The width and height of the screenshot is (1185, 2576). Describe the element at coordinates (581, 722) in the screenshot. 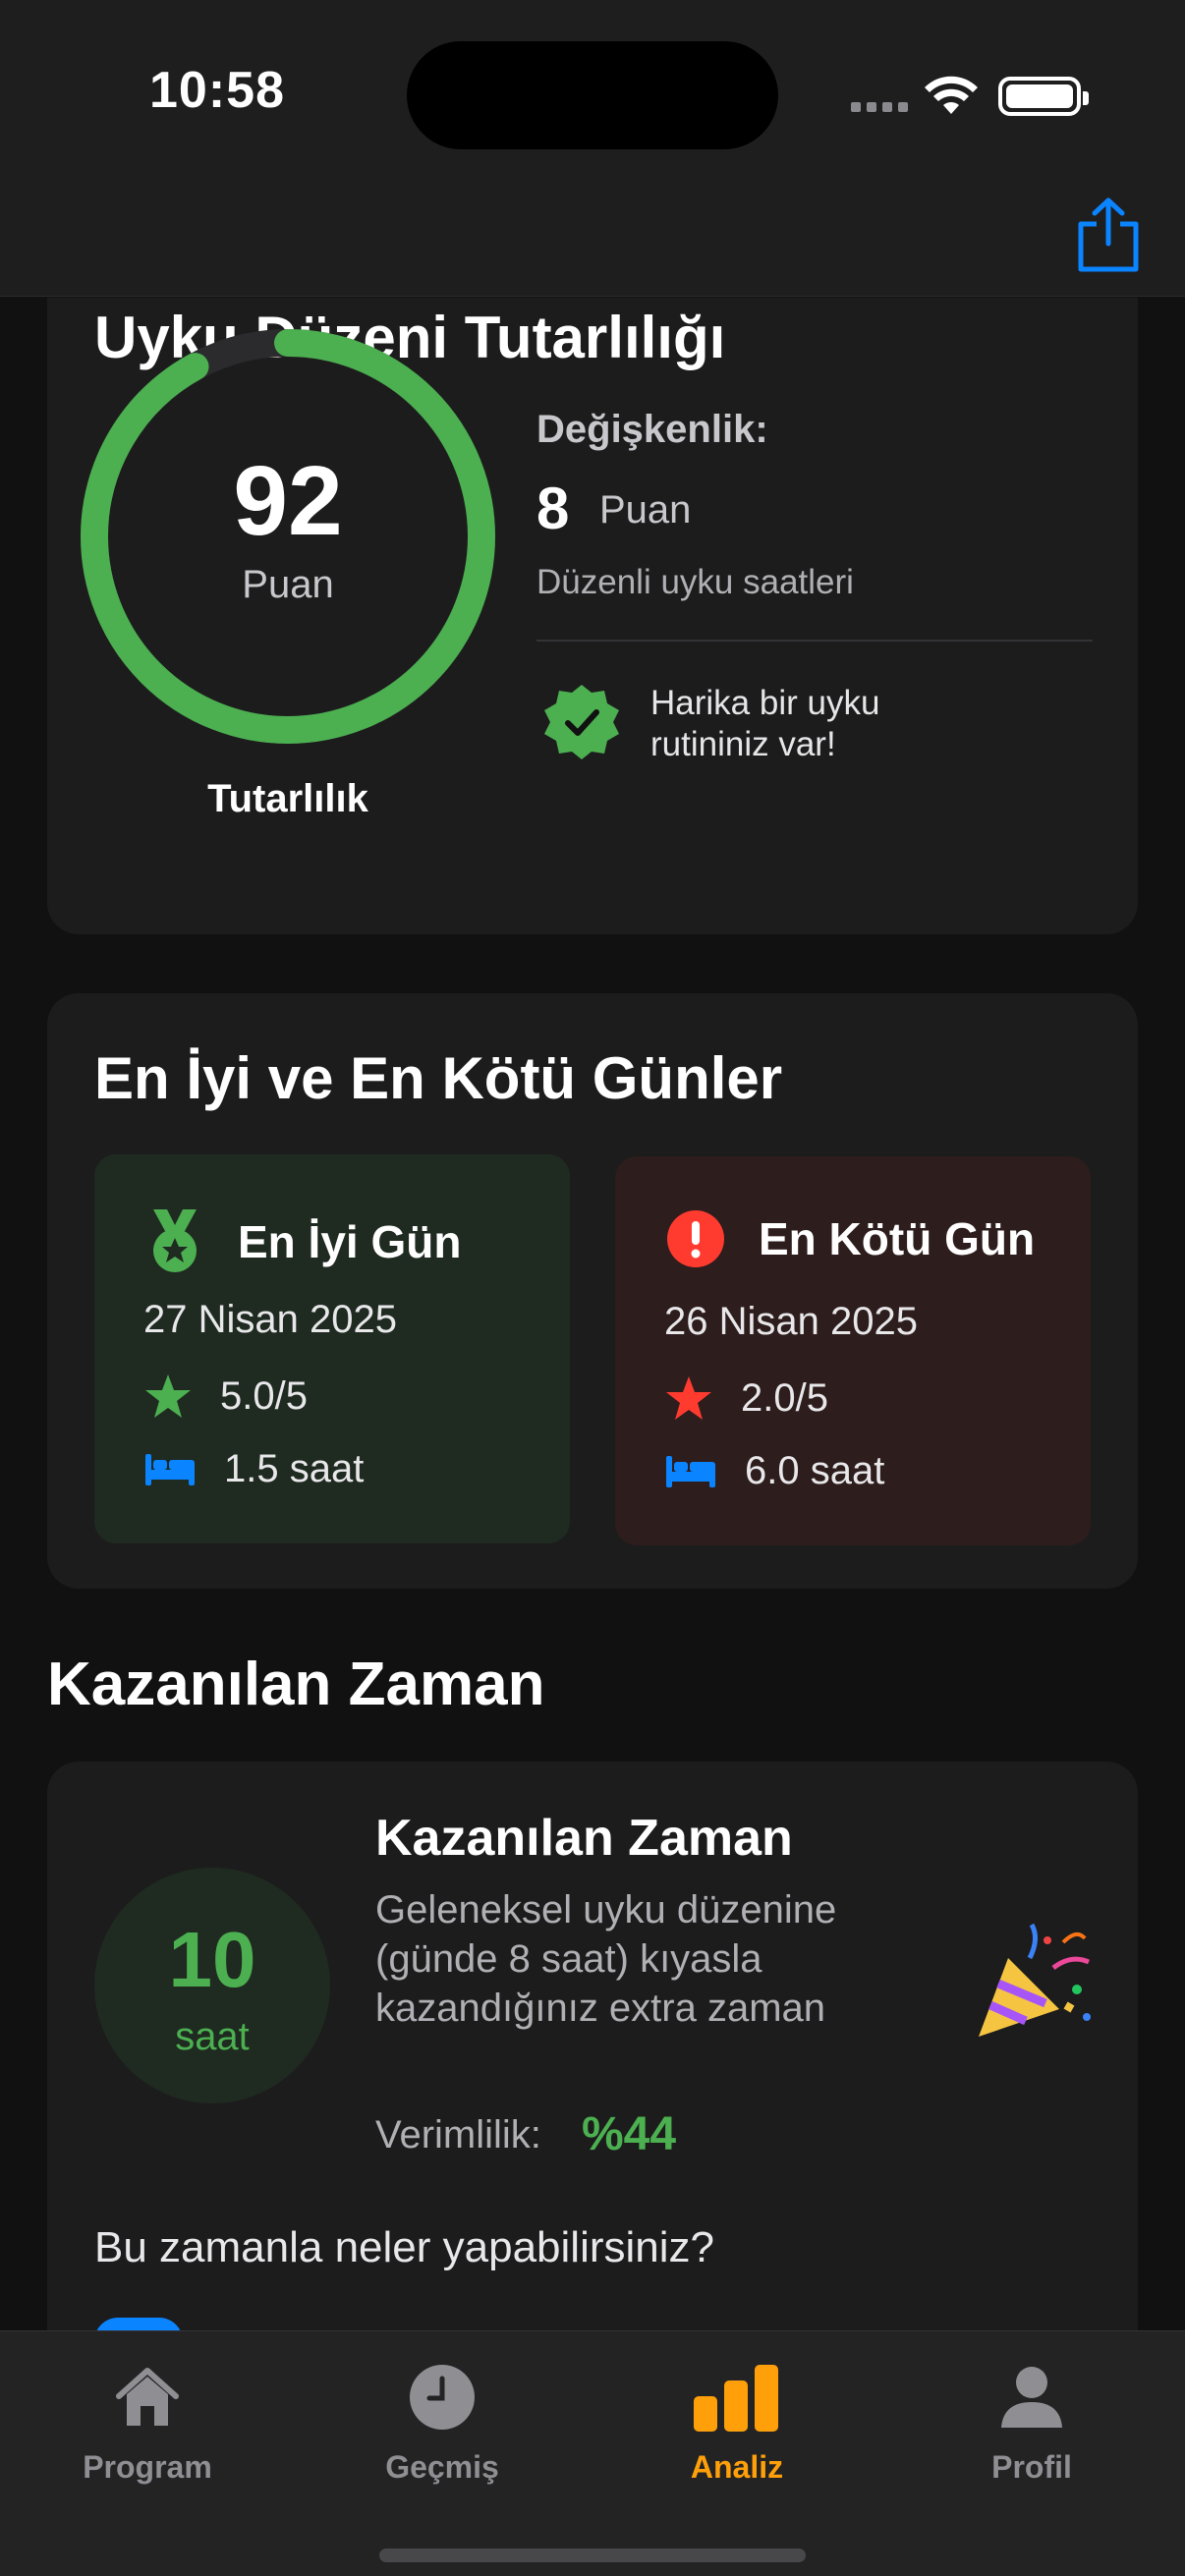

I see `checkmark-seal-icon` at that location.